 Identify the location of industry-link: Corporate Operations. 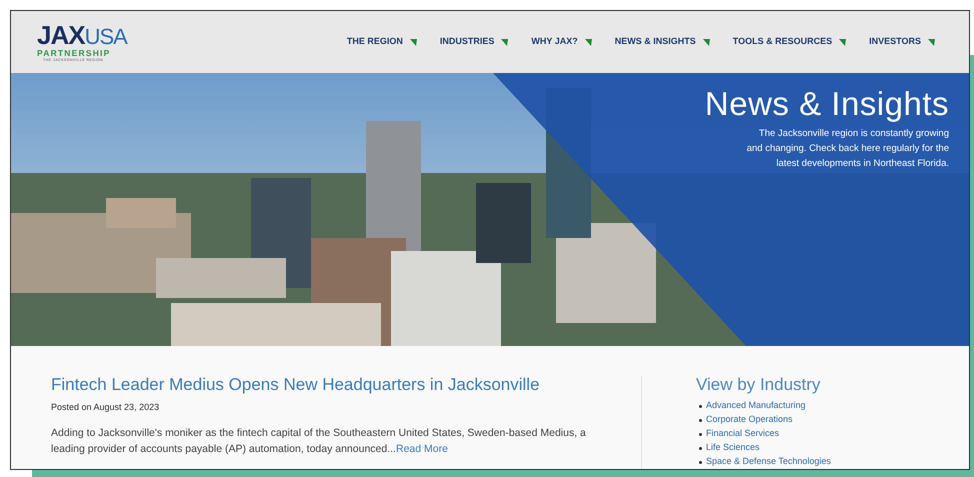
(749, 420).